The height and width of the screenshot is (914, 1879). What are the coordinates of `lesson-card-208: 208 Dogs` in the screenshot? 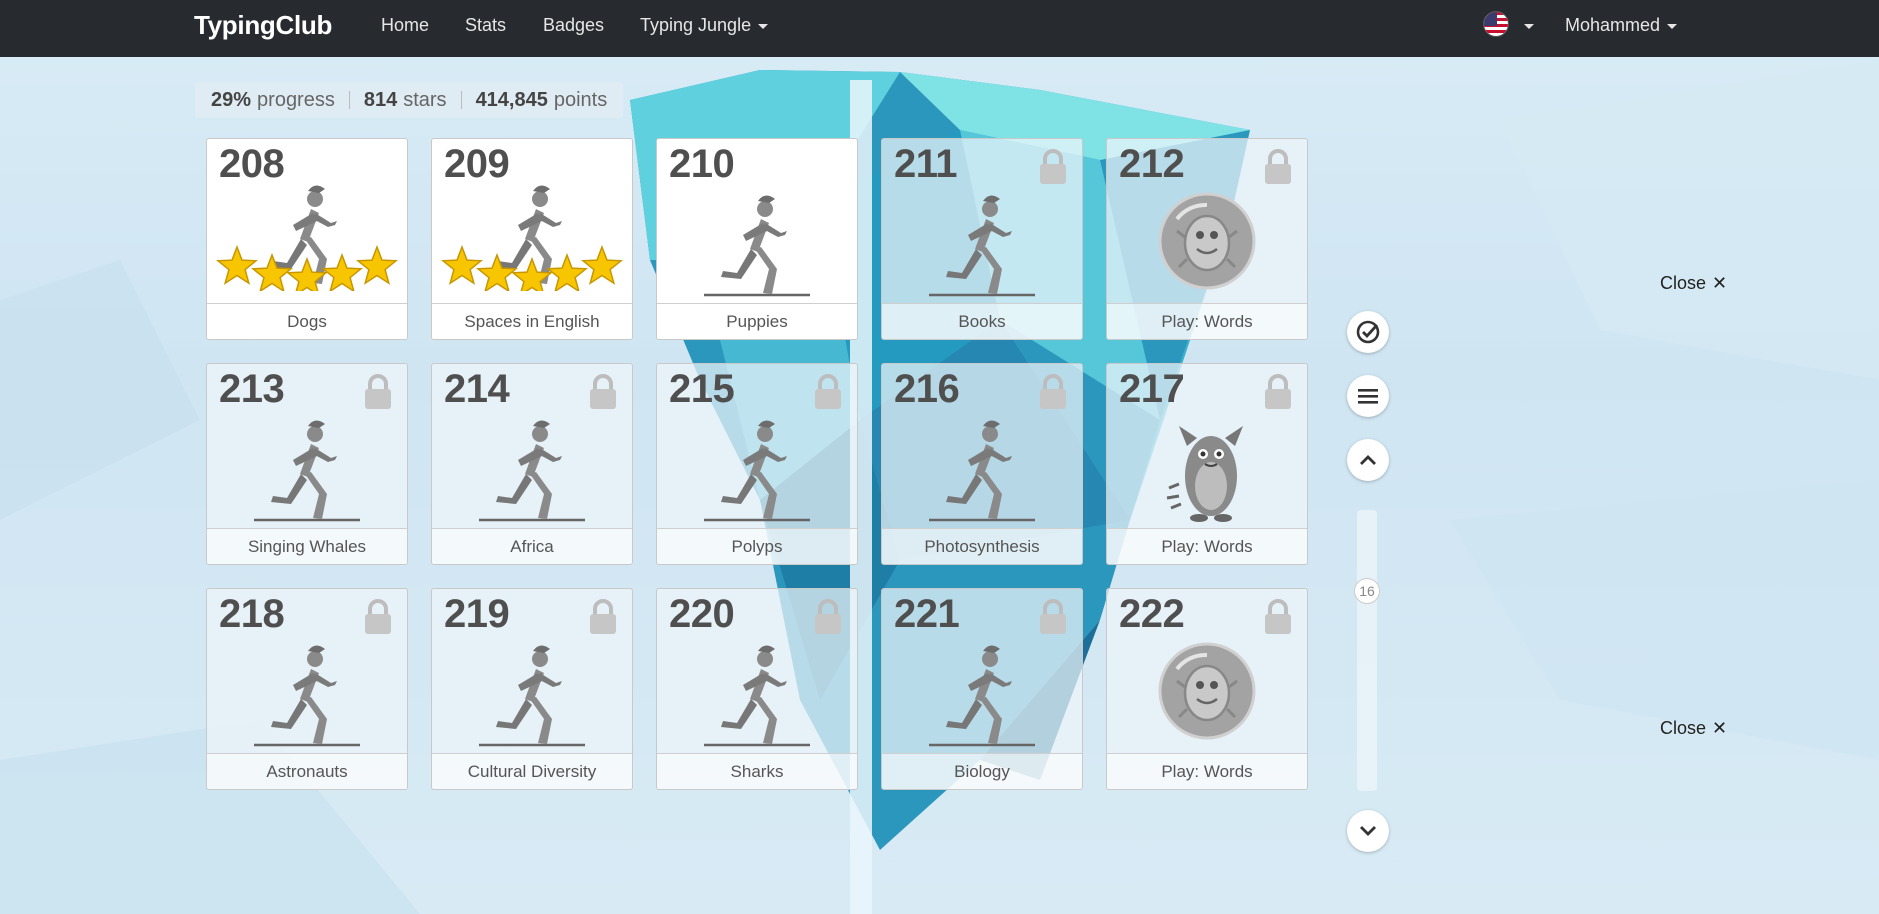 It's located at (307, 239).